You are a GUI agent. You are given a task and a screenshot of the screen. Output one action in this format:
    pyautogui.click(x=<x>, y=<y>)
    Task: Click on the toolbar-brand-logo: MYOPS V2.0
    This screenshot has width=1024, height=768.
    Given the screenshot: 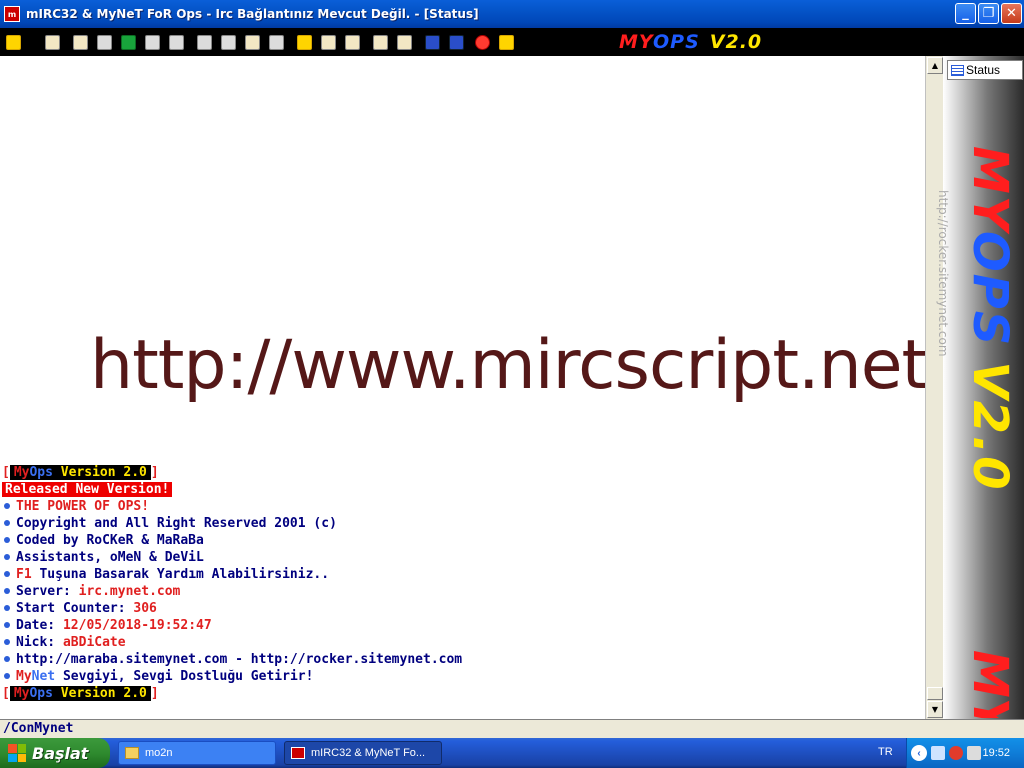 What is the action you would take?
    pyautogui.click(x=690, y=42)
    